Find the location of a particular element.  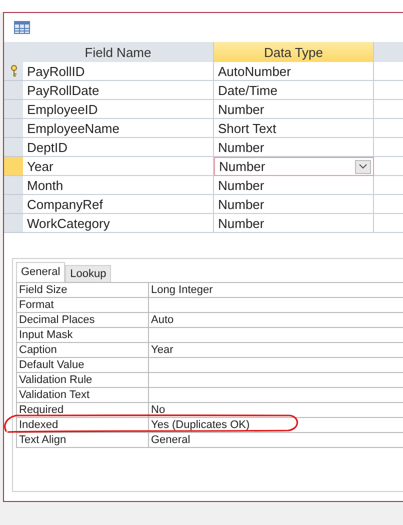

column-header: Data Type is located at coordinates (294, 52).